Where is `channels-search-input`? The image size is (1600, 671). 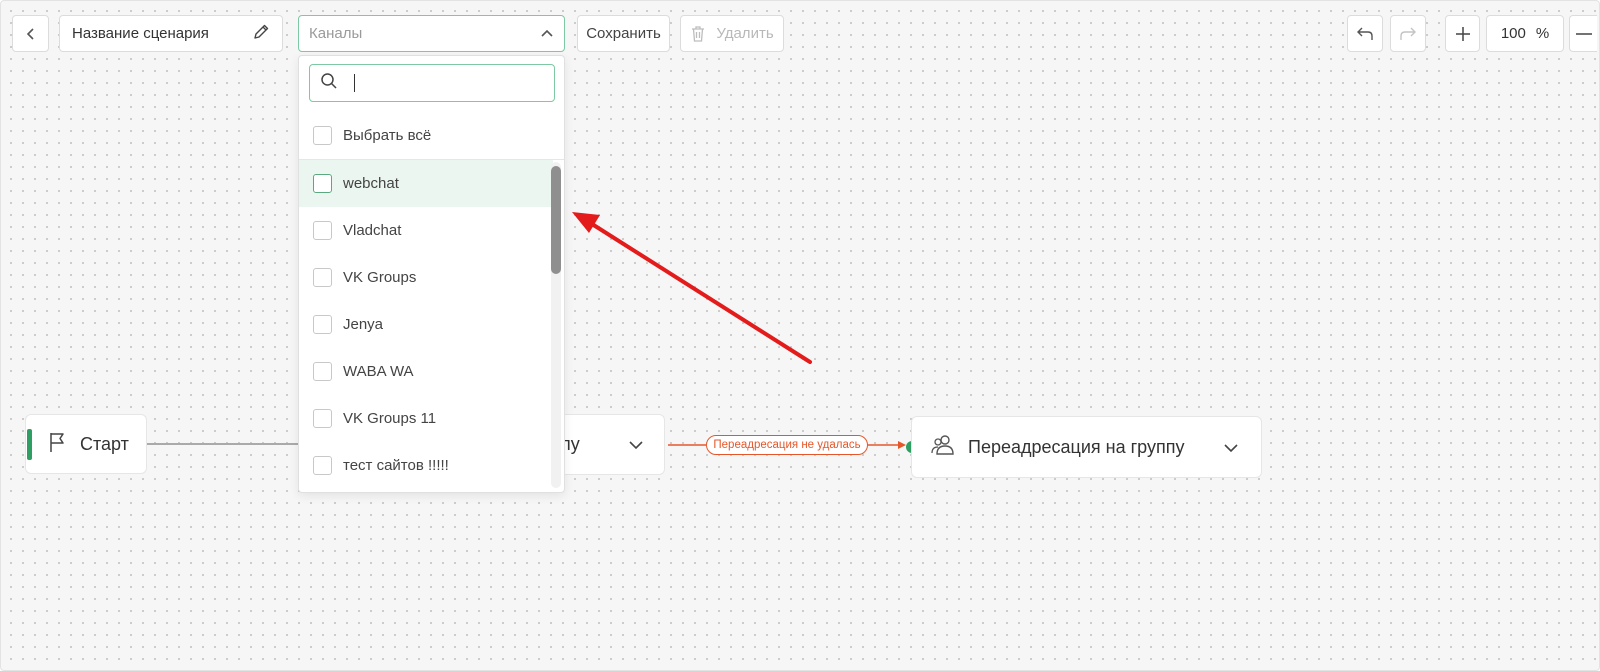 channels-search-input is located at coordinates (432, 83).